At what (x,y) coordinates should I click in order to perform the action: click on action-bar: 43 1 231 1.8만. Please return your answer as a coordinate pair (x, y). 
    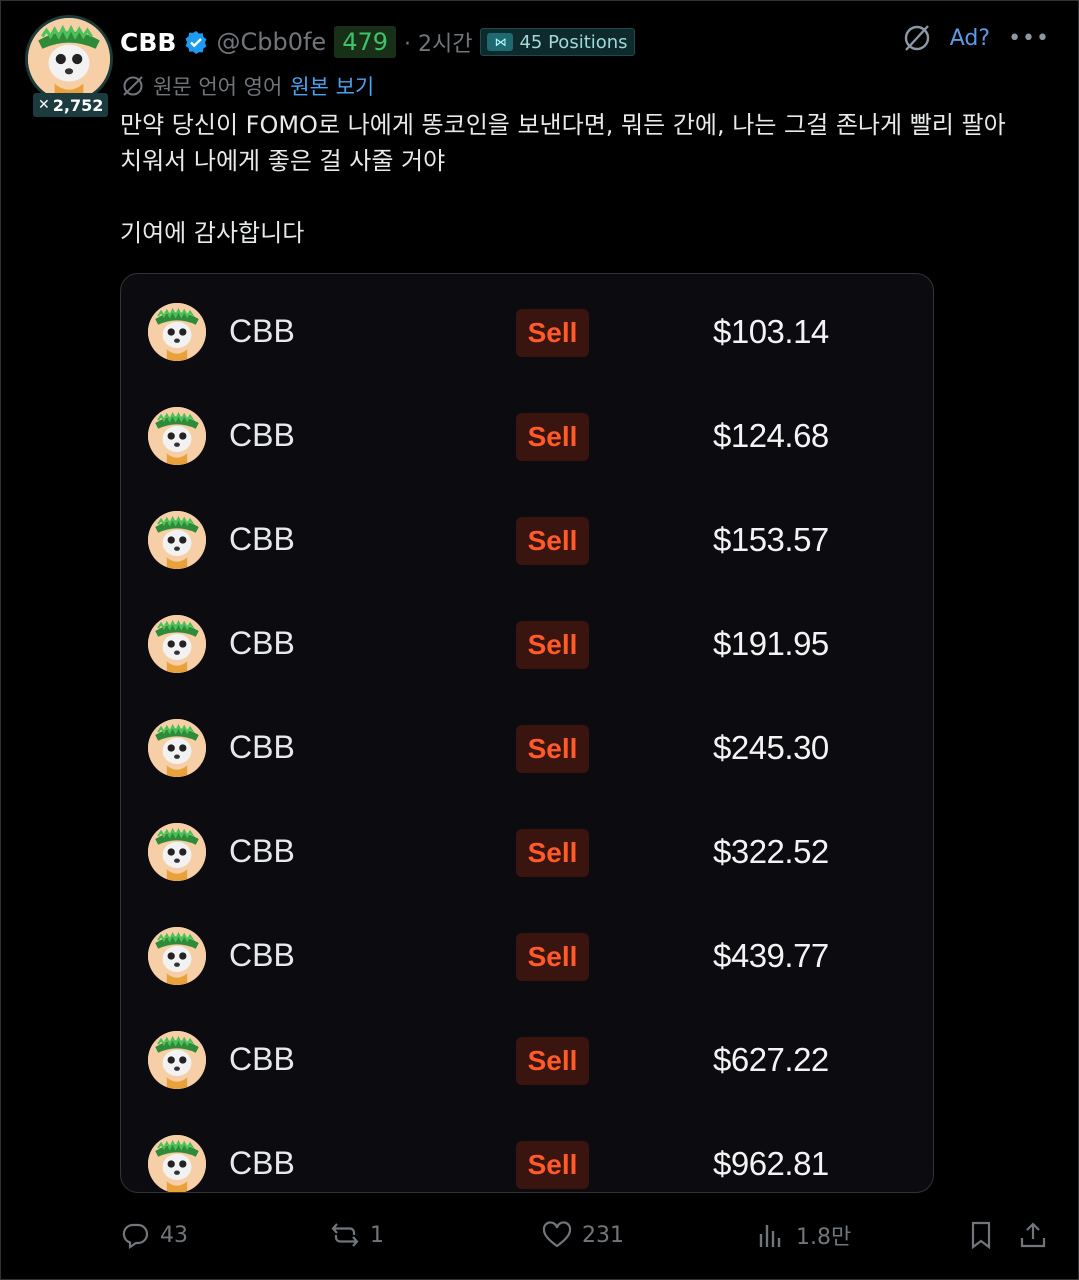
    Looking at the image, I should click on (590, 1235).